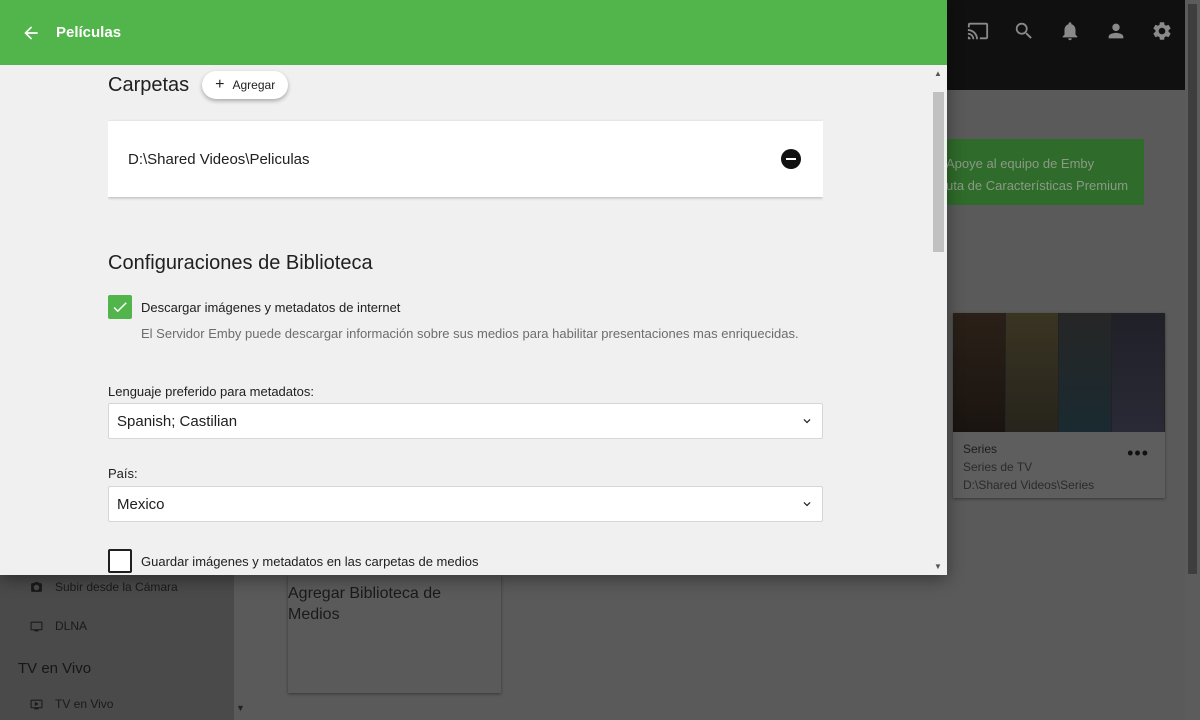 Image resolution: width=1200 pixels, height=720 pixels. I want to click on country-select: Mexico, so click(465, 504).